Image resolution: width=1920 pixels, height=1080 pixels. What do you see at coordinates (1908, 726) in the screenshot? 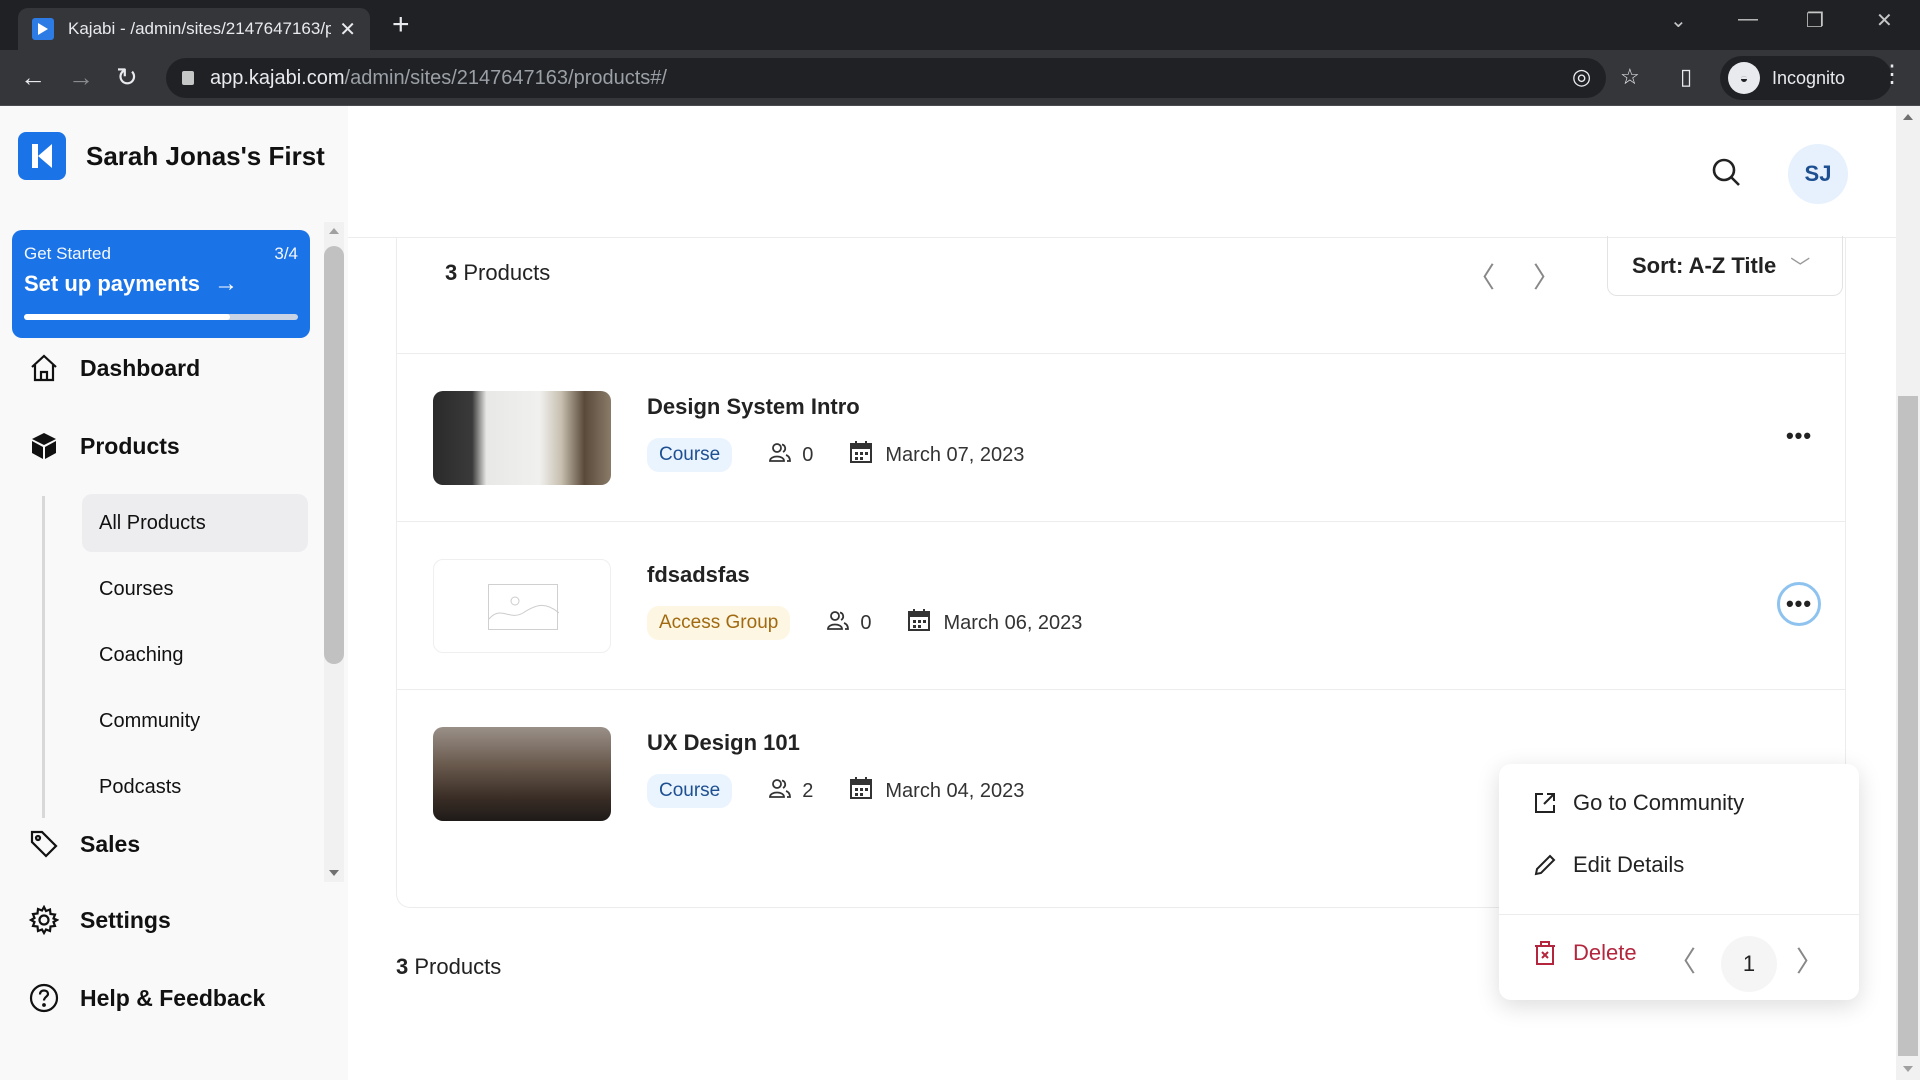
I see `main-scroll-thumb` at bounding box center [1908, 726].